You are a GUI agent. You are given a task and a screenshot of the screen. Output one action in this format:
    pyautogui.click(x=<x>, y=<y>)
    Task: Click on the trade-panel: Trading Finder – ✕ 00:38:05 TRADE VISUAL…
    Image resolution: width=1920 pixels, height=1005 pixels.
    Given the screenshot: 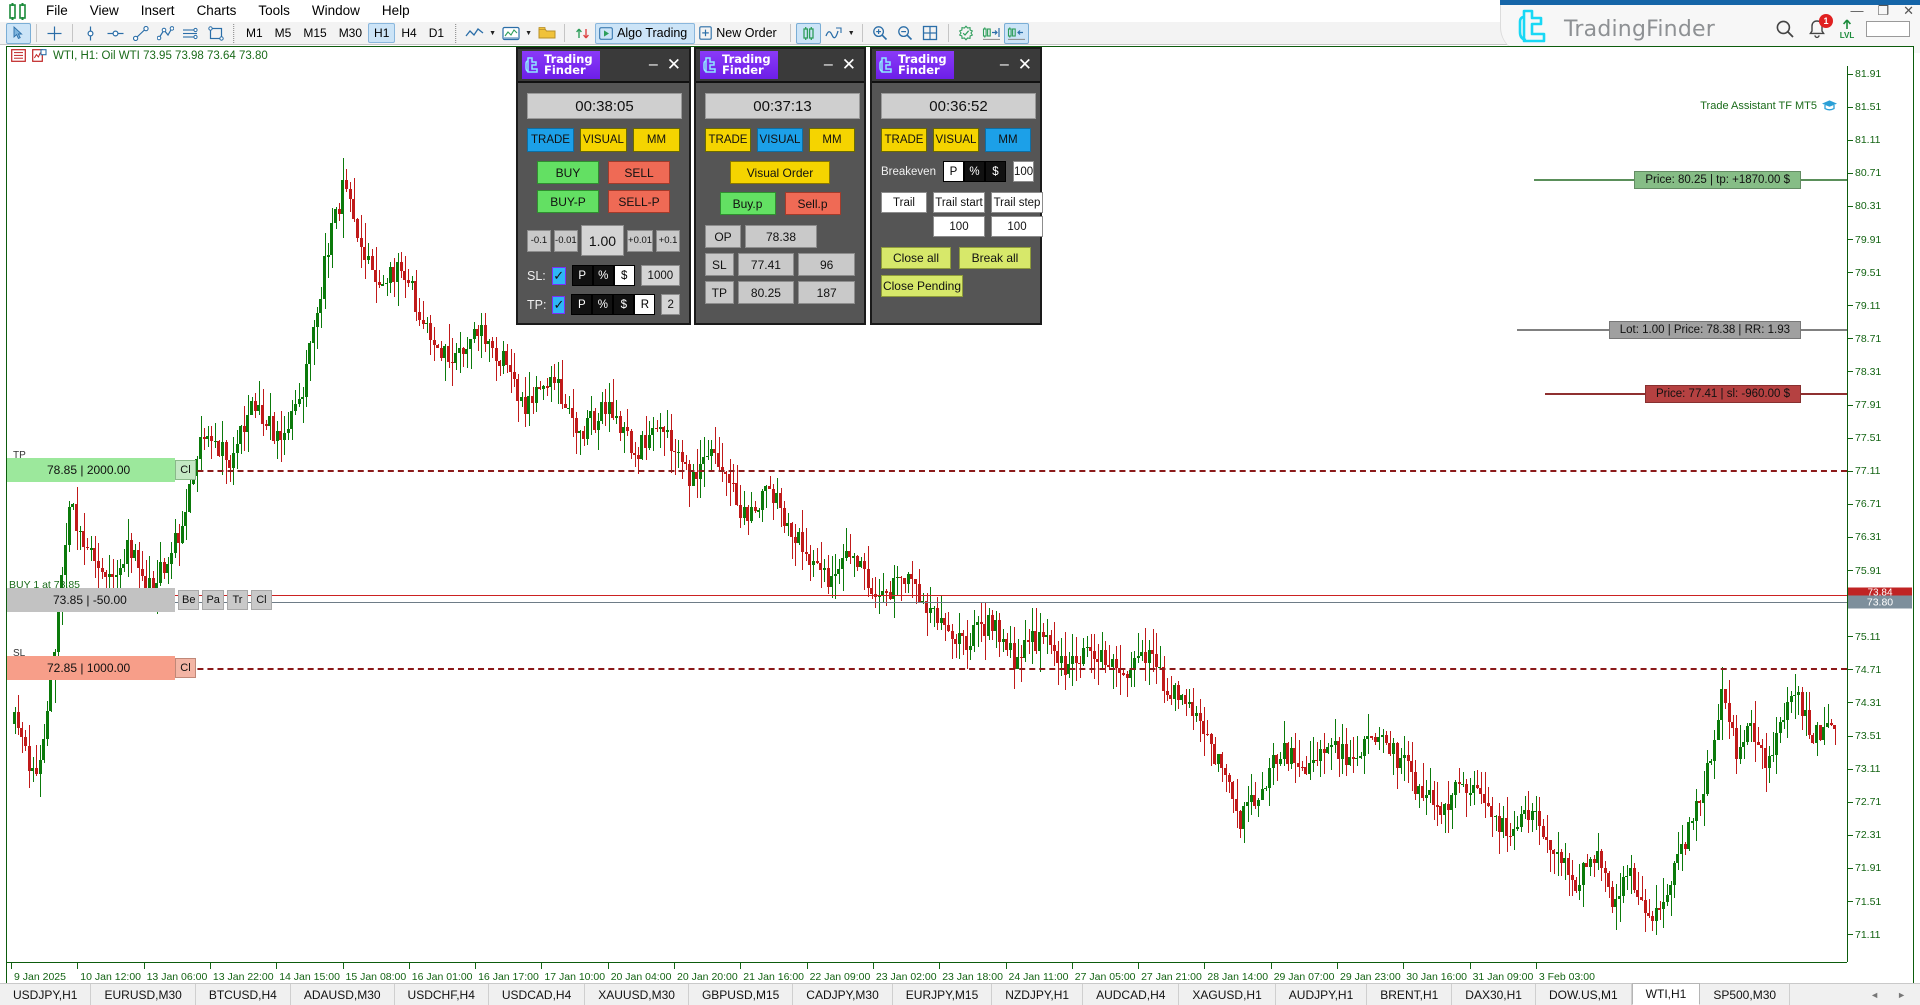 What is the action you would take?
    pyautogui.click(x=603, y=186)
    